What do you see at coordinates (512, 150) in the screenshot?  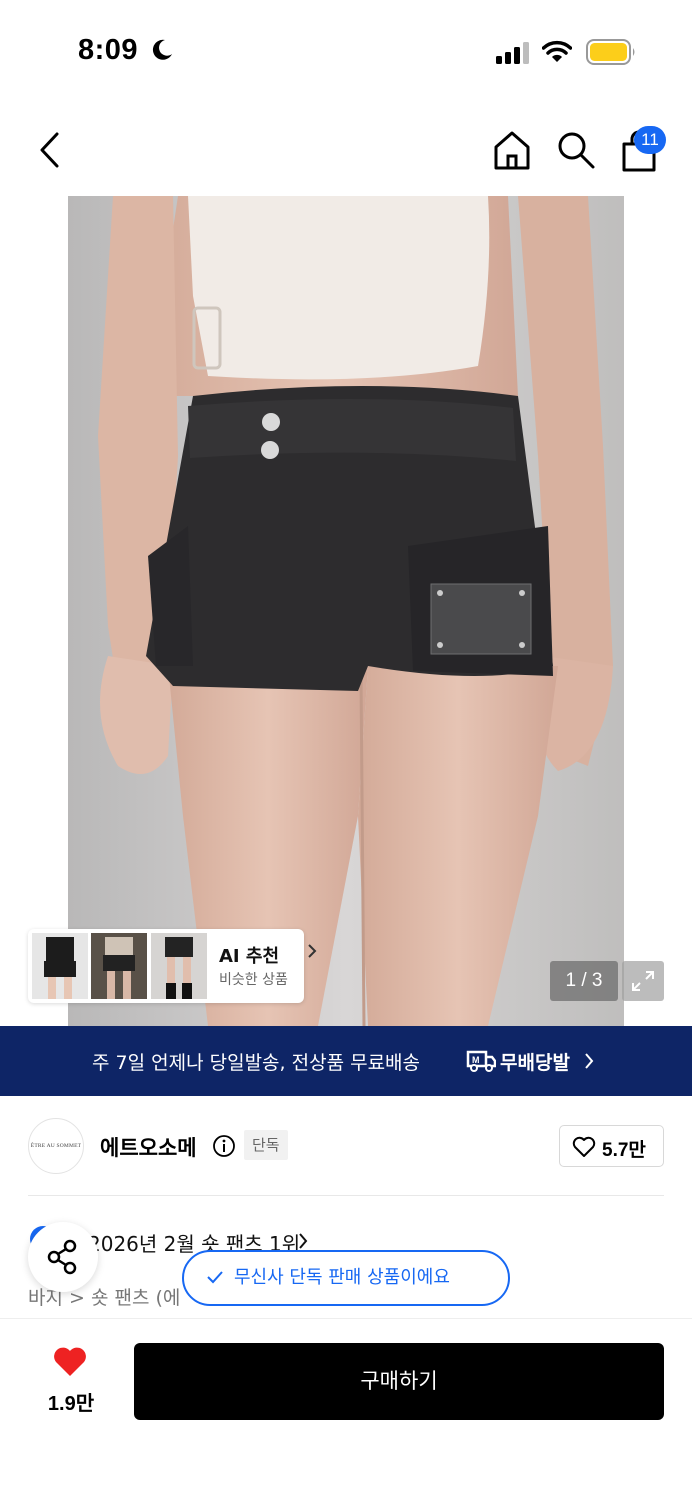 I see `home-icon` at bounding box center [512, 150].